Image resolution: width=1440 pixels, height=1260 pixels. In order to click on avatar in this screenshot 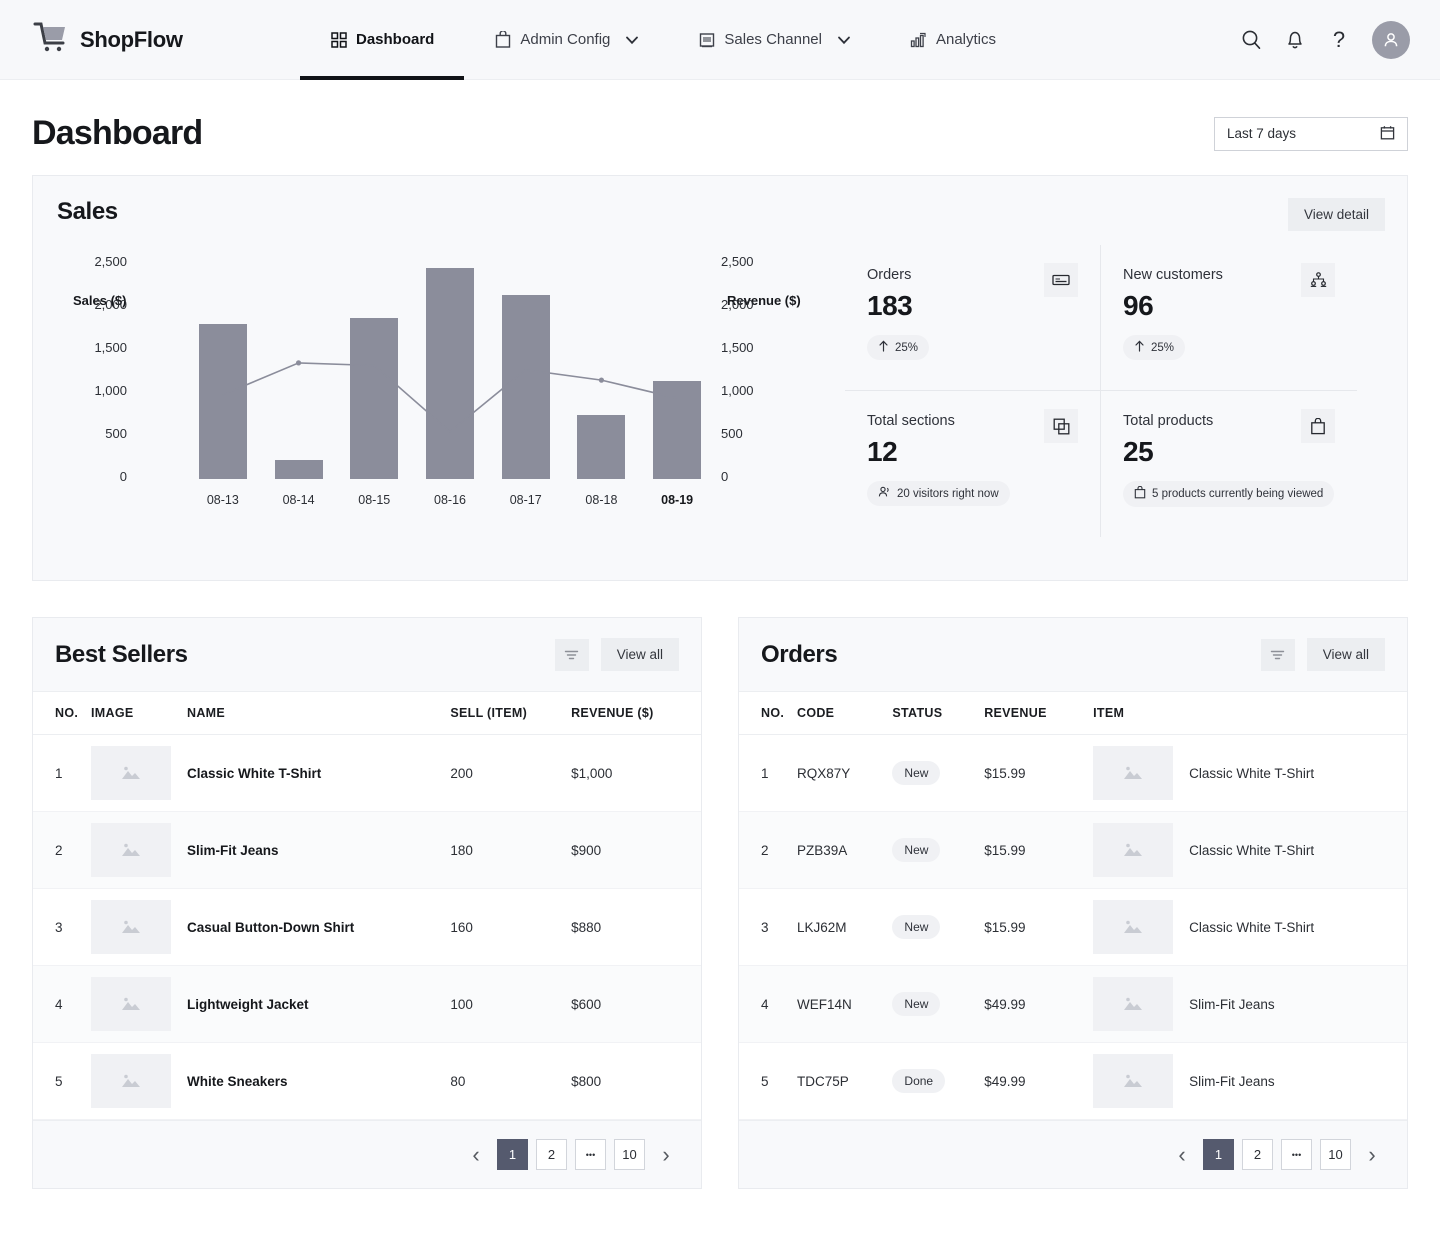, I will do `click(1391, 39)`.